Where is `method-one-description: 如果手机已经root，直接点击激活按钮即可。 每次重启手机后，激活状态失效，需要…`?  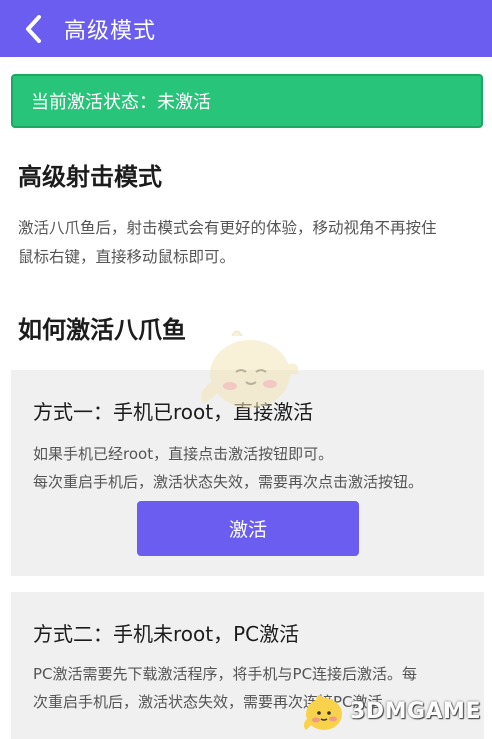
method-one-description: 如果手机已经root，直接点击激活按钮即可。 每次重启手机后，激活状态失效，需要… is located at coordinates (253, 468).